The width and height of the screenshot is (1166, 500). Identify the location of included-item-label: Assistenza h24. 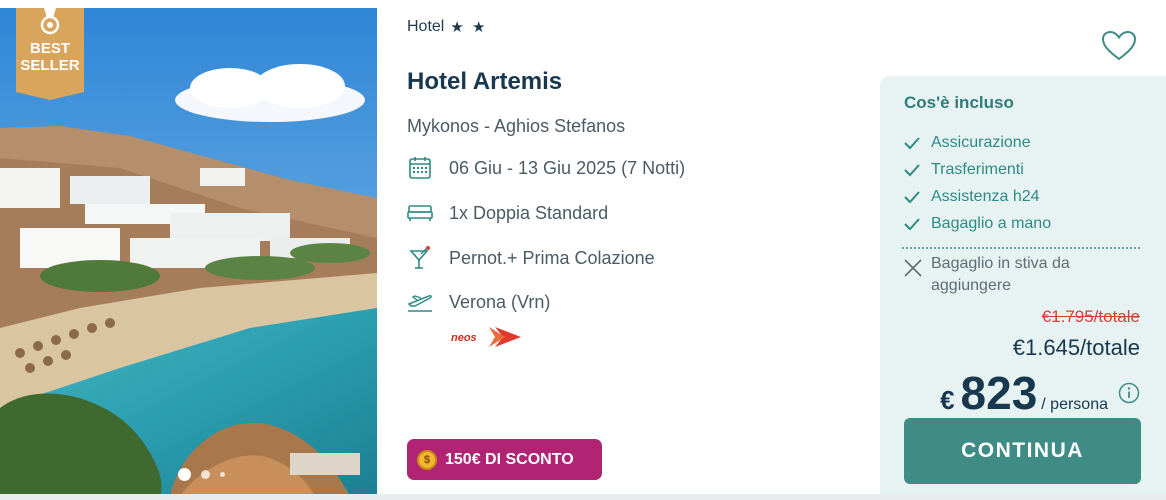
(985, 196).